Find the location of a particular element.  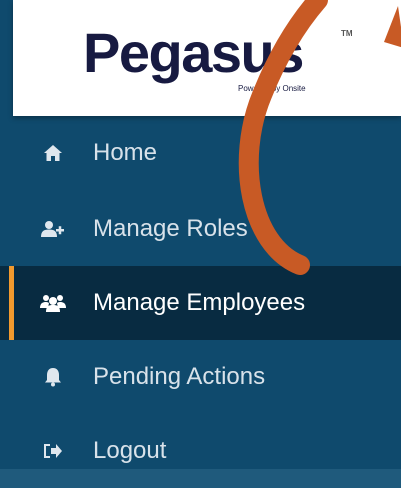

add-user-icon is located at coordinates (53, 229).